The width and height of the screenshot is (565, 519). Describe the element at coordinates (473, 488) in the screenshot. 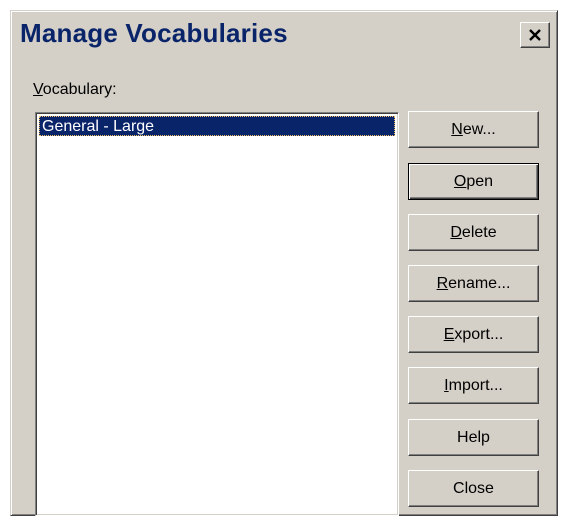

I see `close-button: Close` at that location.